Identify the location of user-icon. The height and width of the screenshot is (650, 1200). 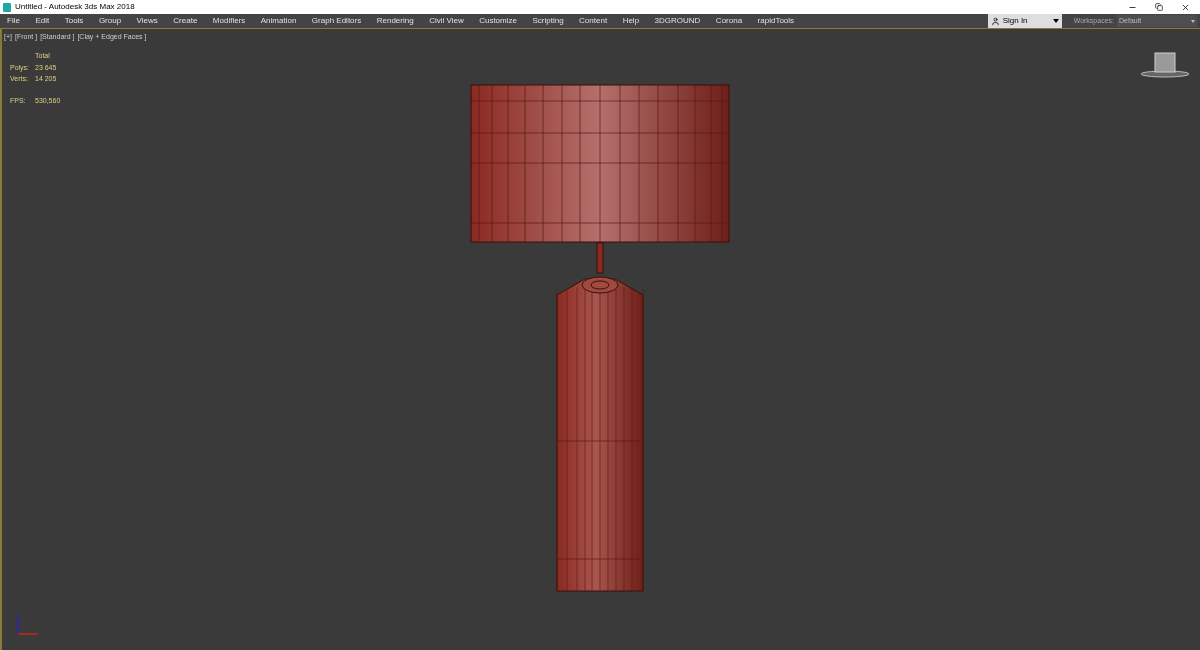
(995, 21).